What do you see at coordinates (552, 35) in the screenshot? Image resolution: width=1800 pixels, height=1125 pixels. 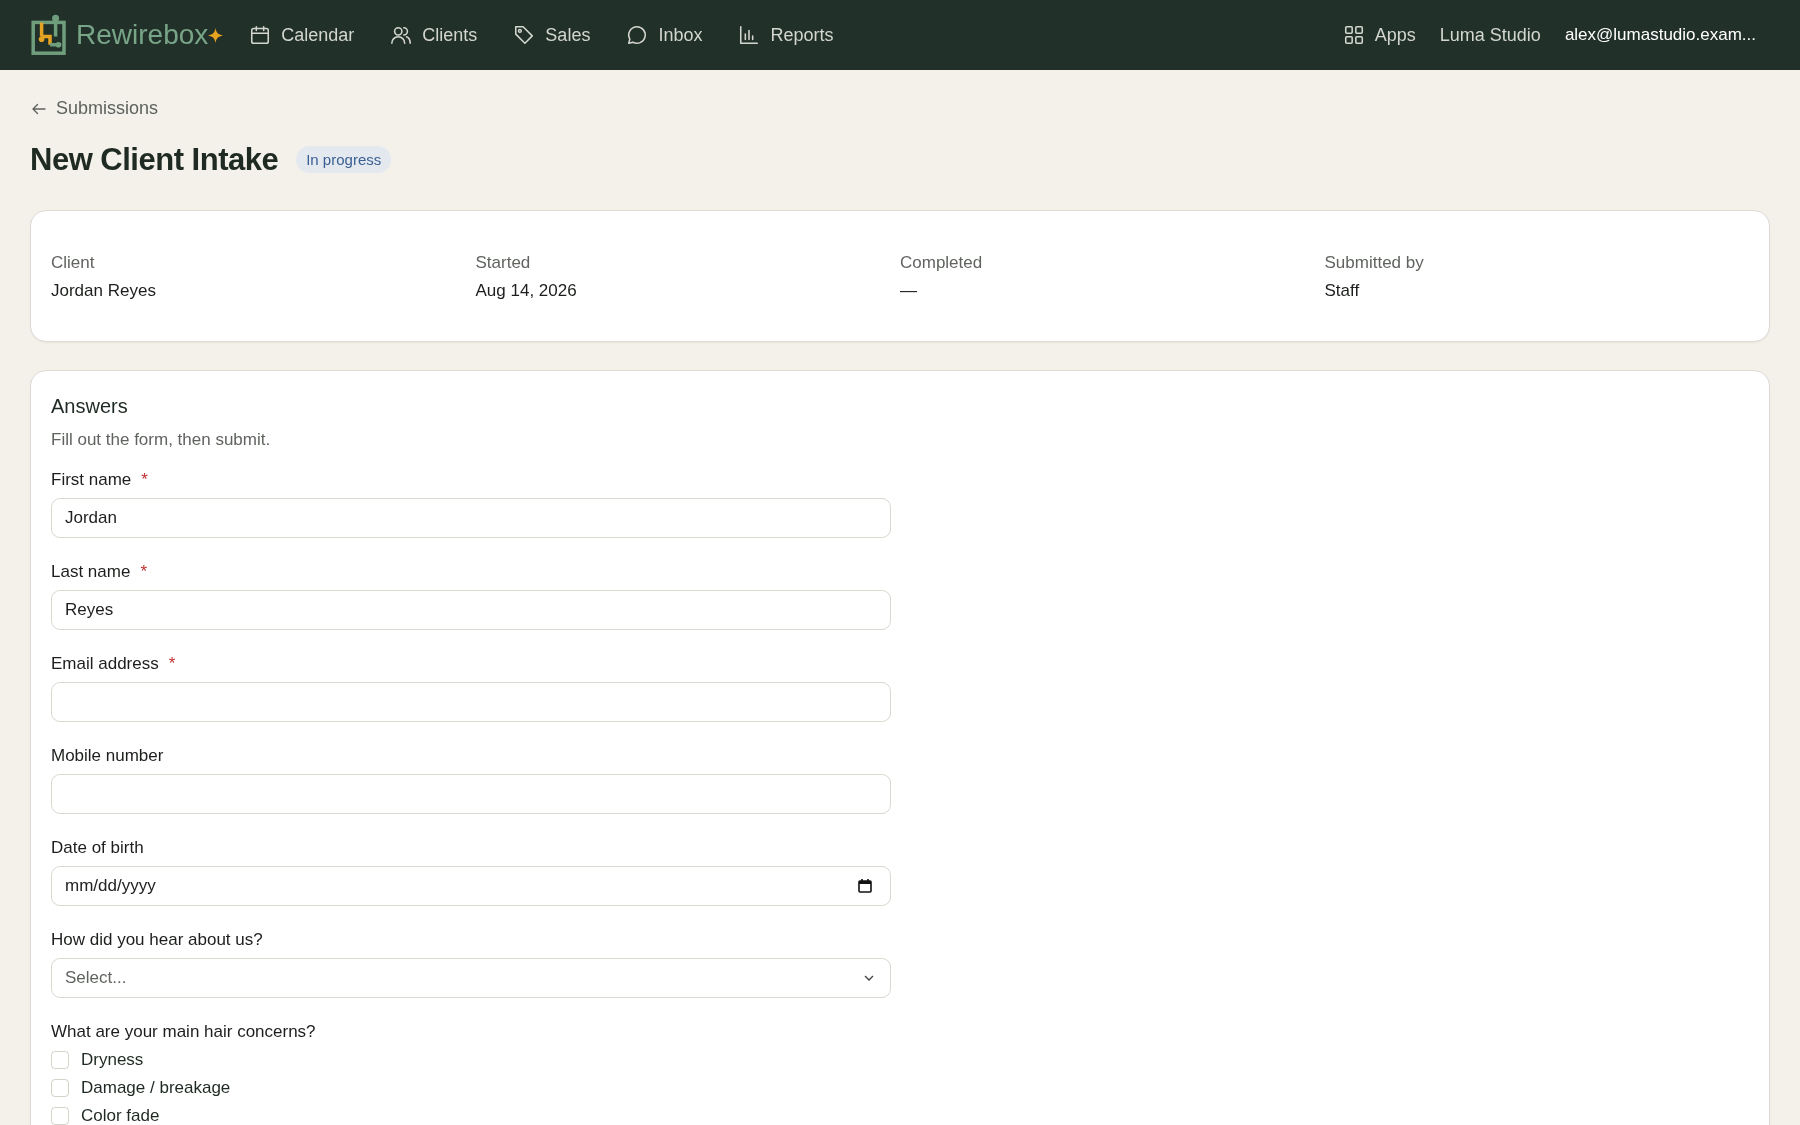 I see `nav-link: Sales` at bounding box center [552, 35].